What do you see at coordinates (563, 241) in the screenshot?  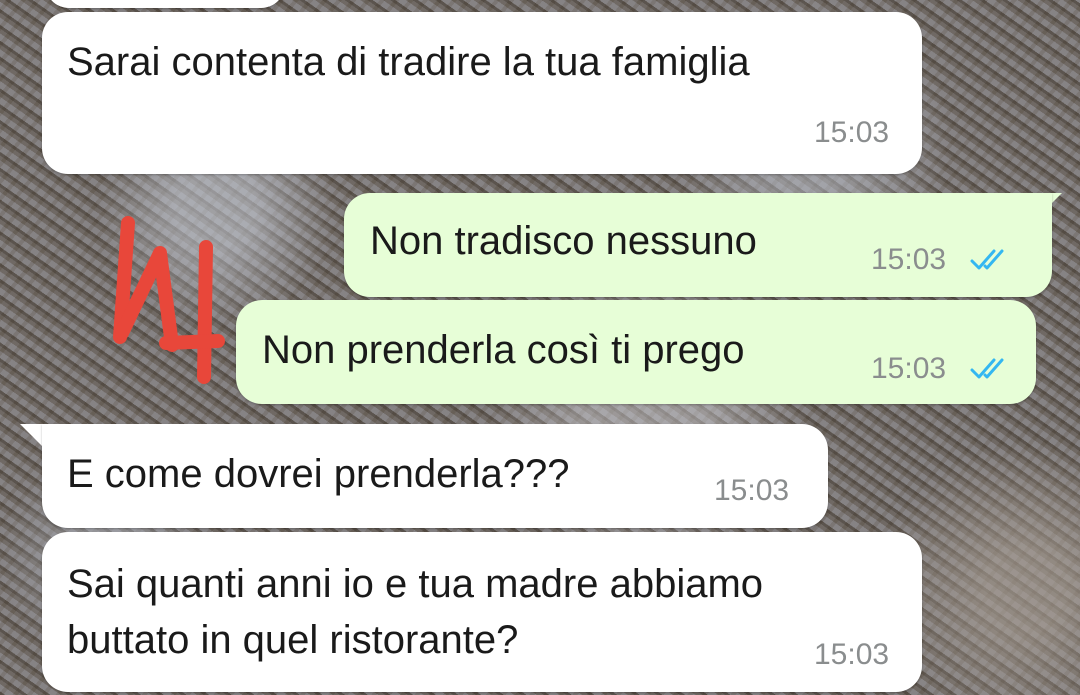 I see `message-text: Non tradisco nessuno` at bounding box center [563, 241].